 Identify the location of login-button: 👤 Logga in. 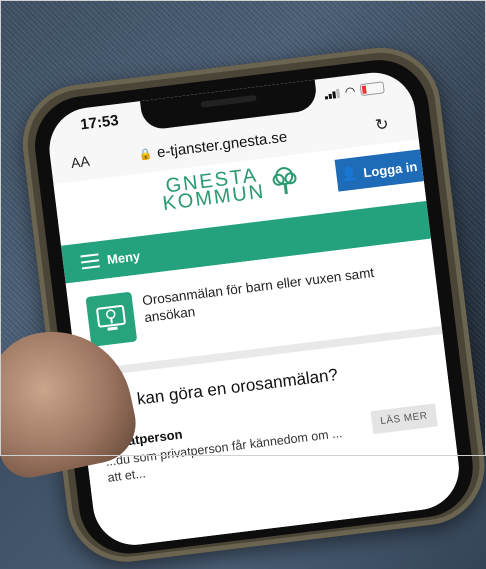
(379, 170).